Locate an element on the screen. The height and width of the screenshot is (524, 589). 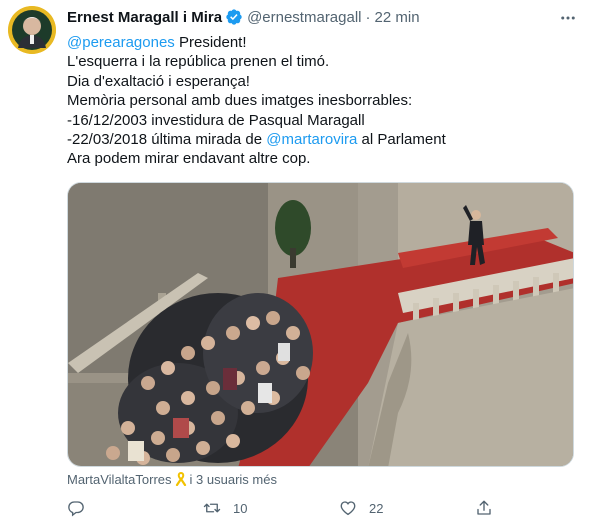
share-button is located at coordinates (484, 508).